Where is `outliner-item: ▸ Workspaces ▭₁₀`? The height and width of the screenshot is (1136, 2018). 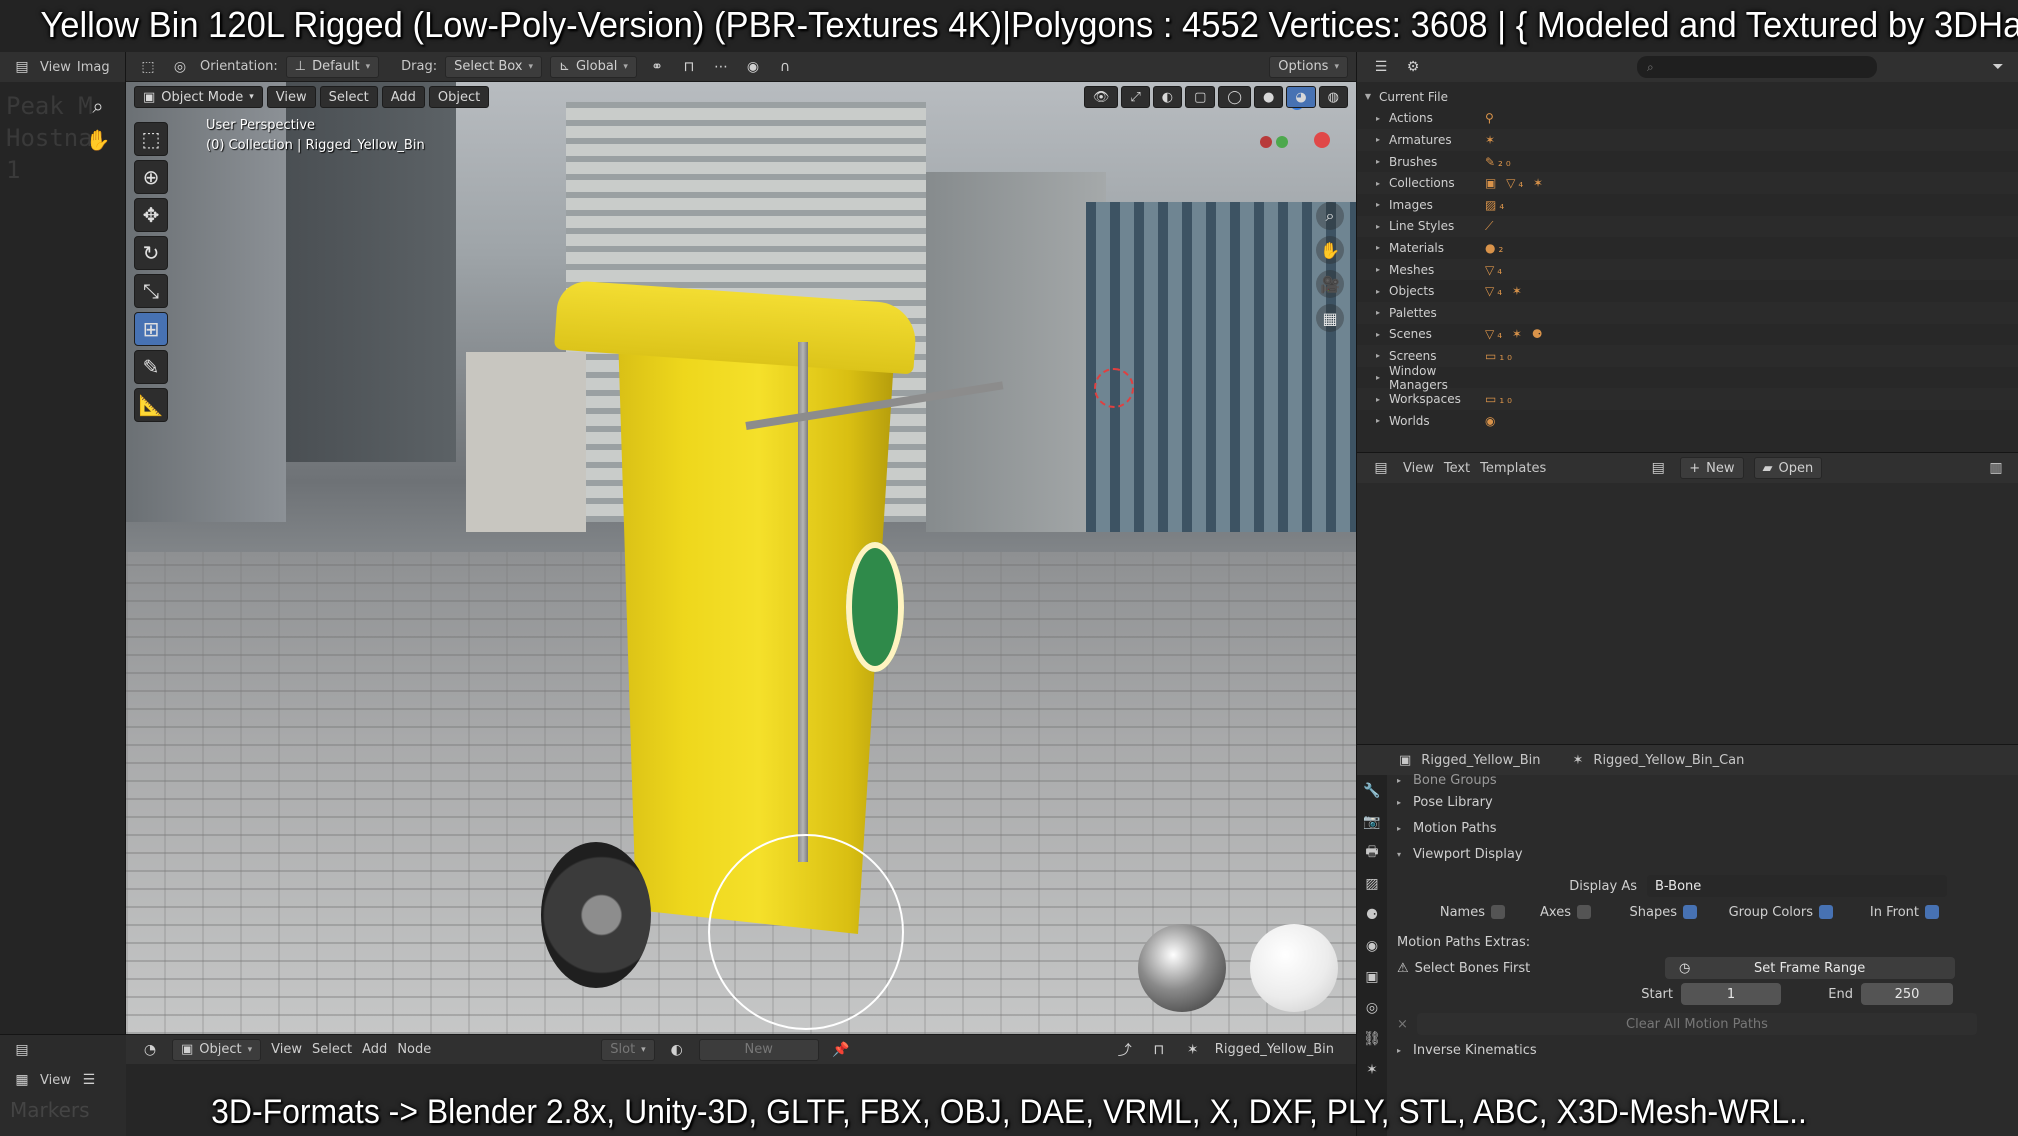
outliner-item: ▸ Workspaces ▭₁₀ is located at coordinates (1687, 399).